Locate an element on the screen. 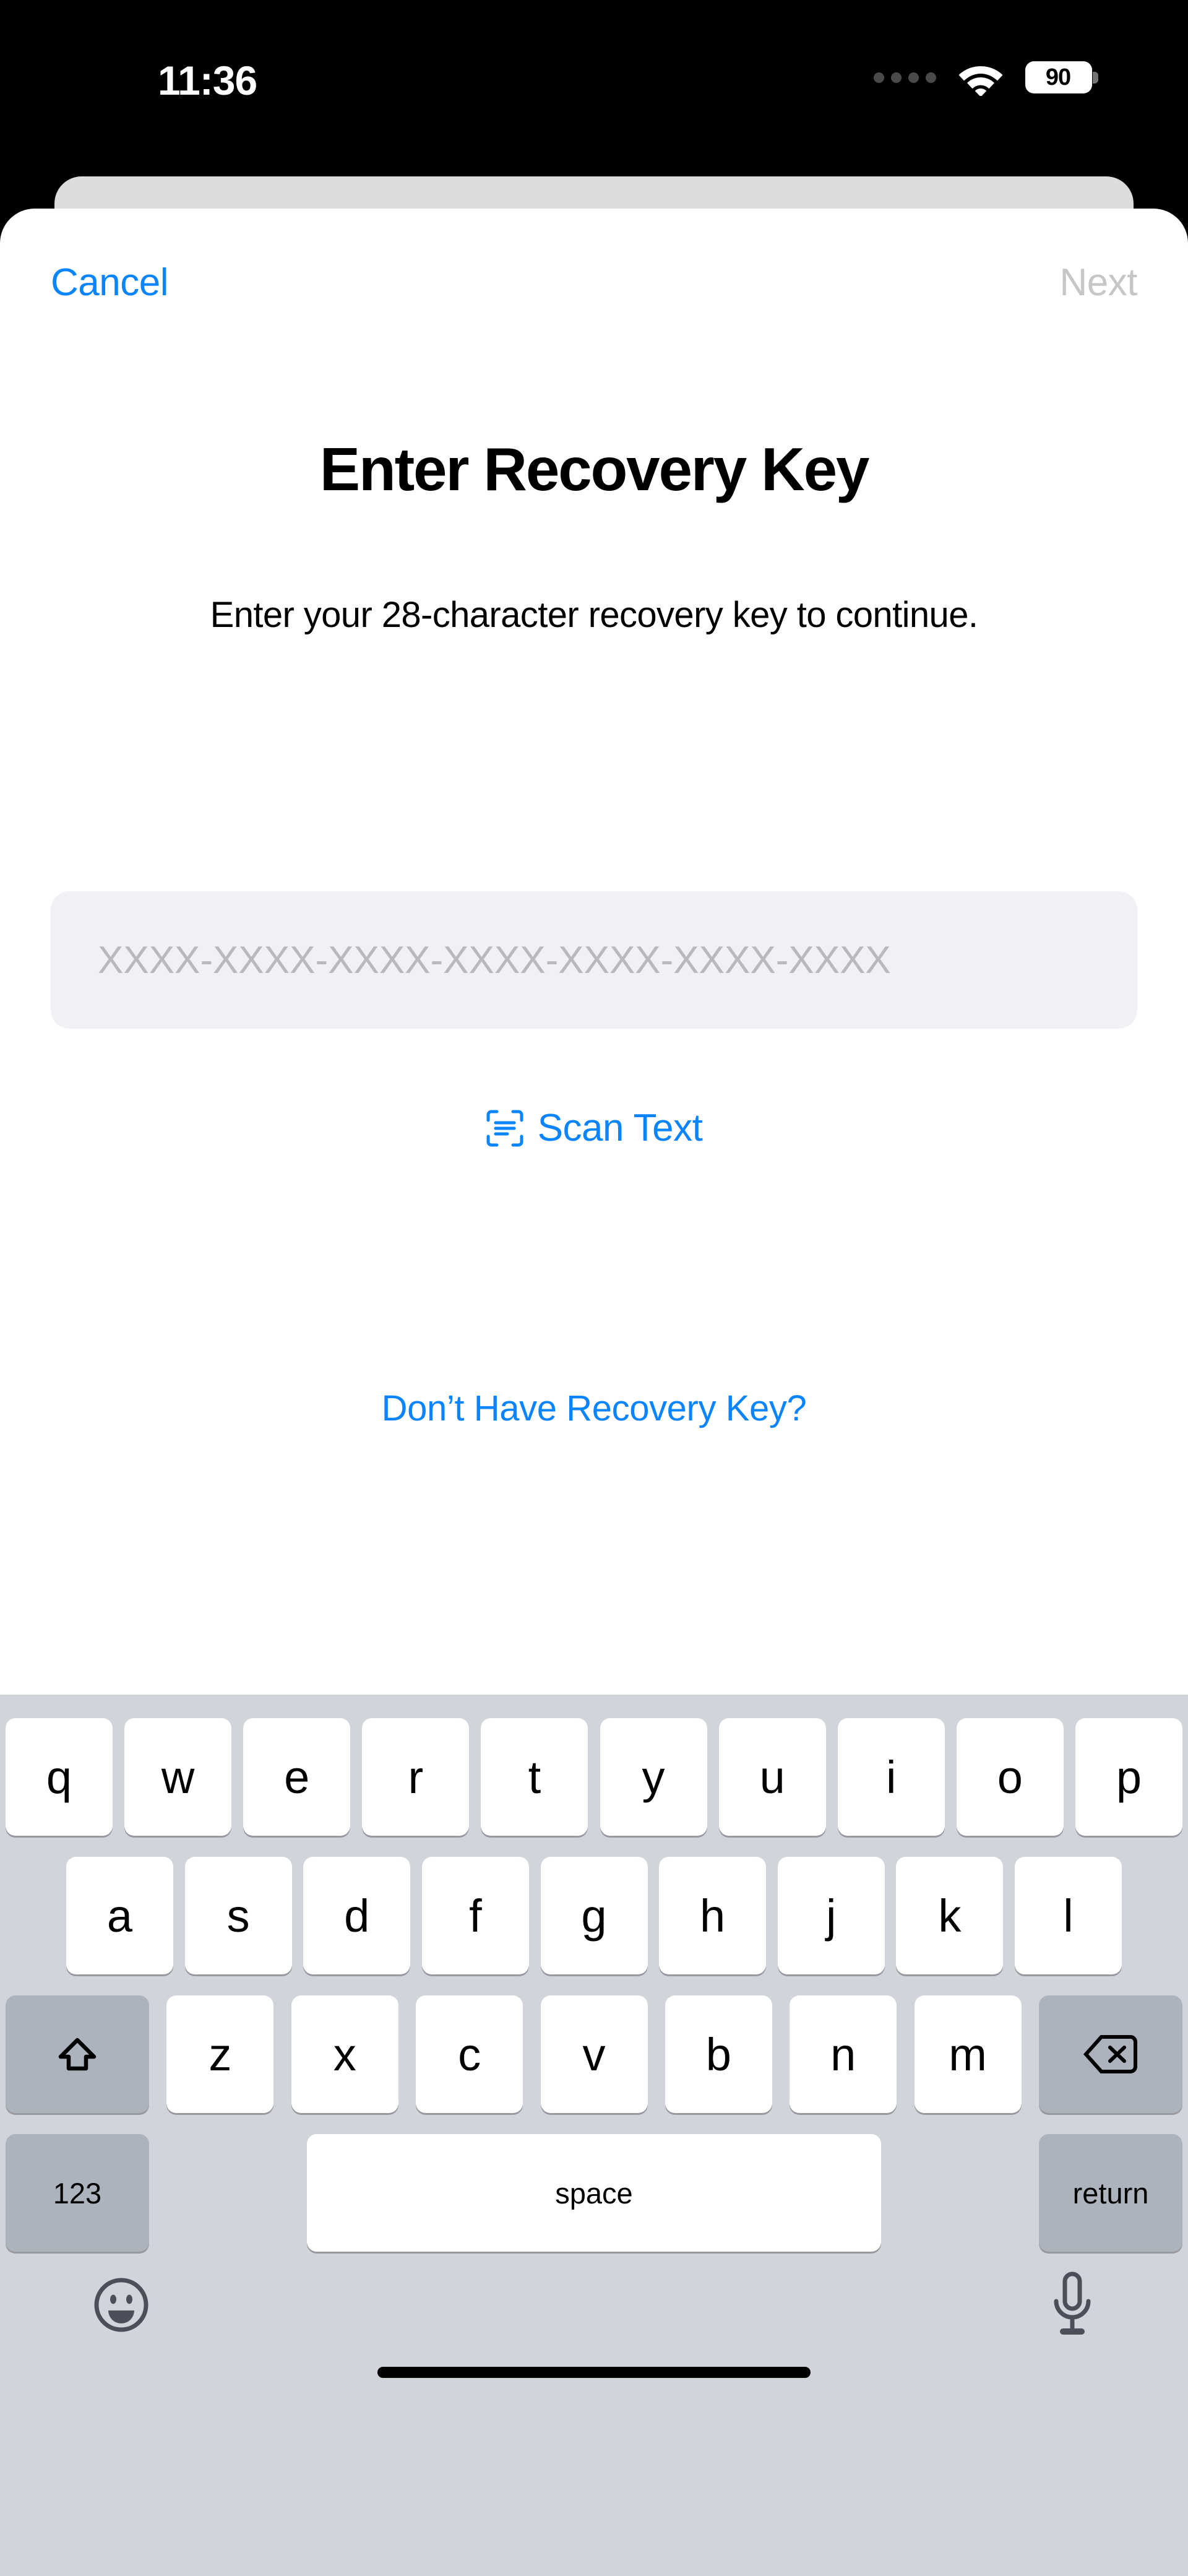  key-m: m is located at coordinates (968, 2054).